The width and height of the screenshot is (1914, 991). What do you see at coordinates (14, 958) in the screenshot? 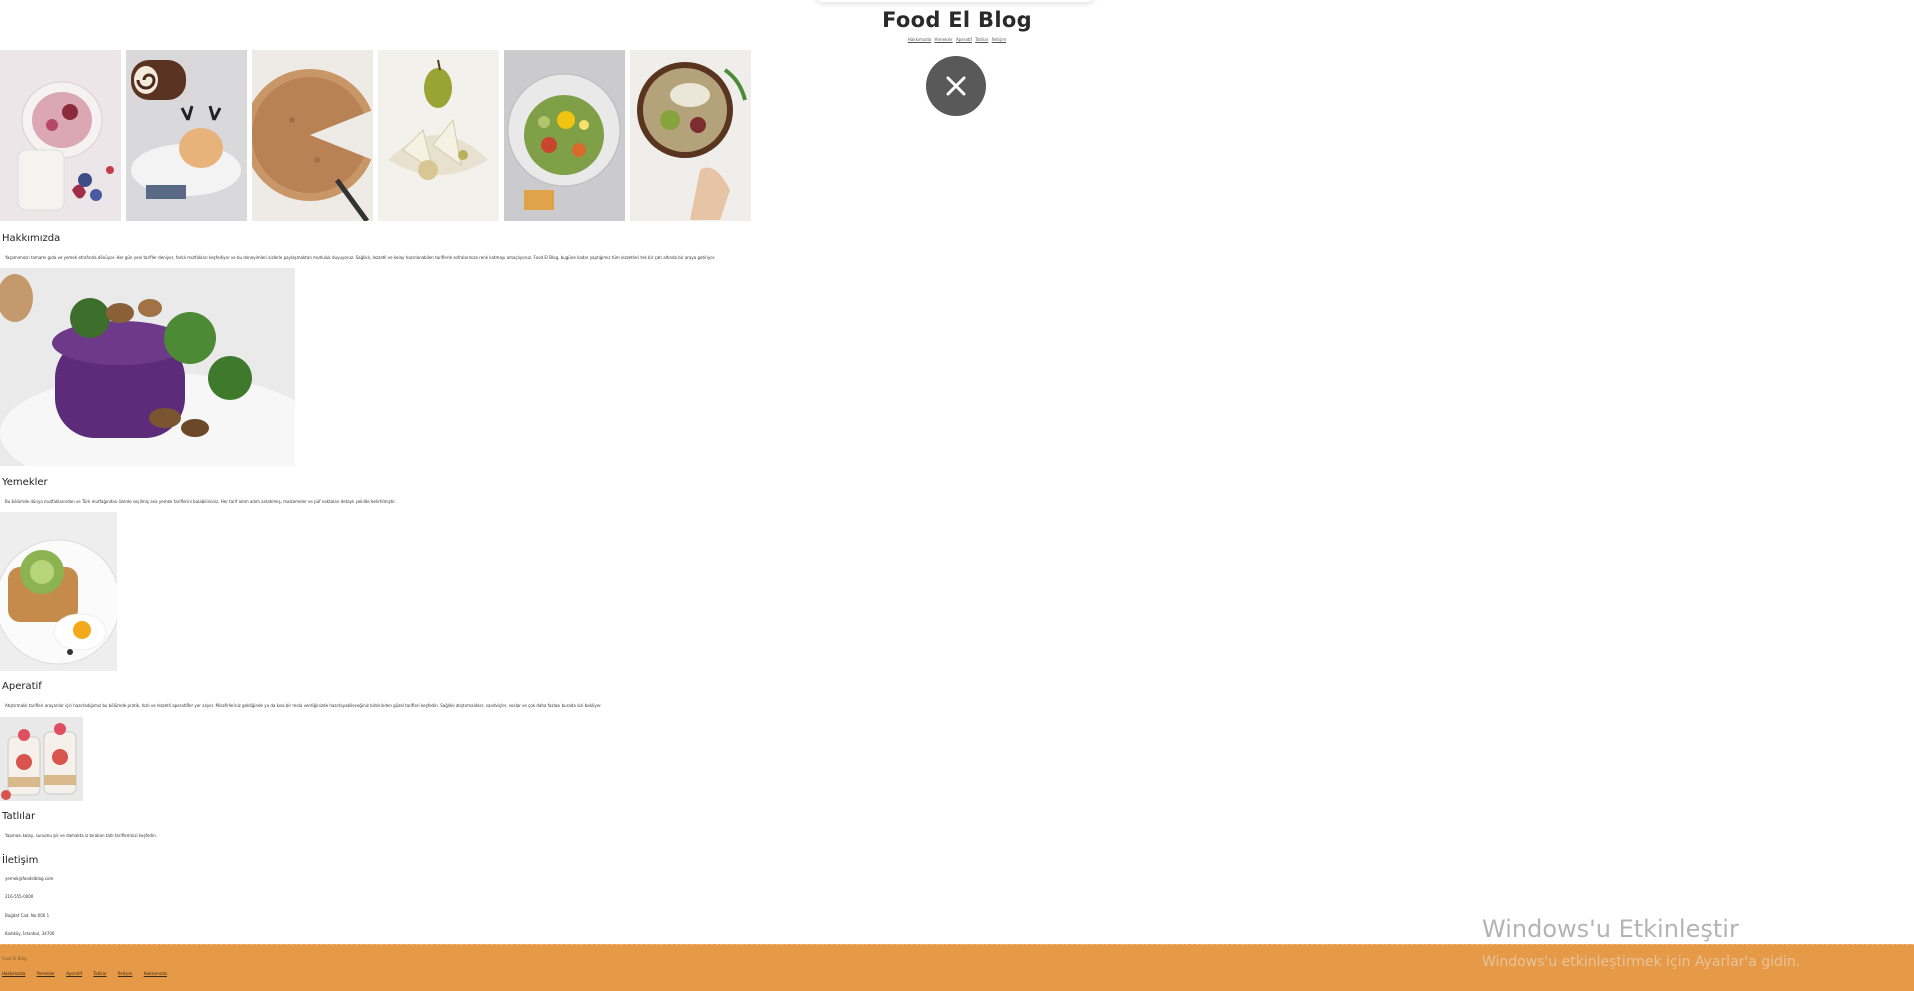
I see `footer-brand: Food El Blog` at bounding box center [14, 958].